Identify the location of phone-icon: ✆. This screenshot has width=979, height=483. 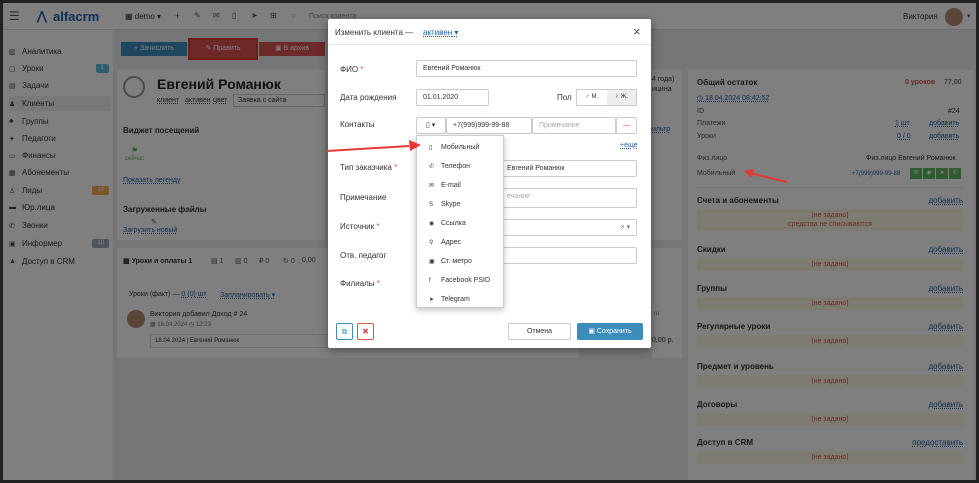
(432, 167).